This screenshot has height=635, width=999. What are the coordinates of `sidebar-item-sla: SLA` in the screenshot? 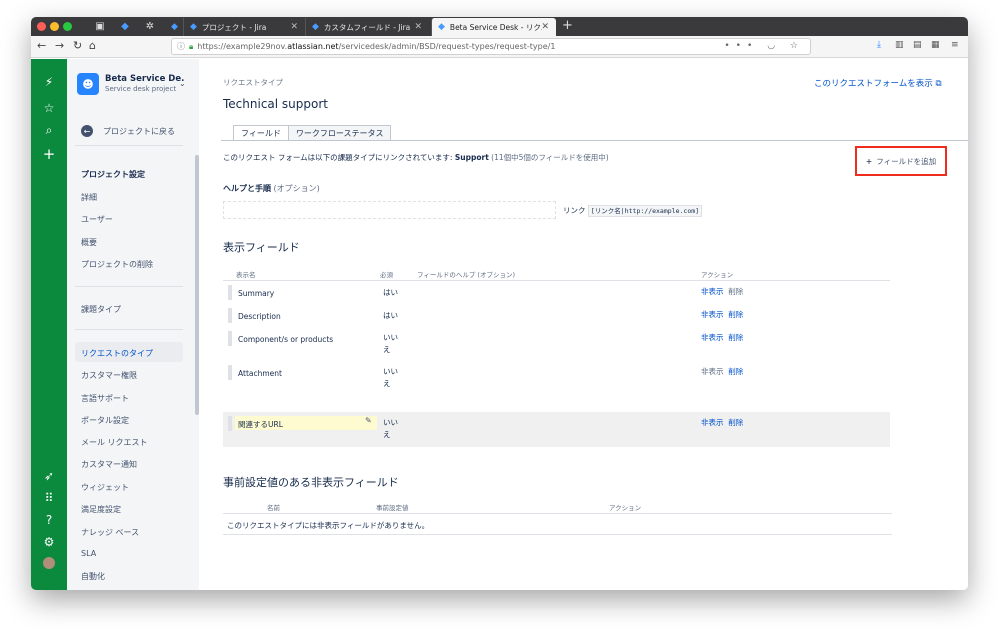 It's located at (88, 553).